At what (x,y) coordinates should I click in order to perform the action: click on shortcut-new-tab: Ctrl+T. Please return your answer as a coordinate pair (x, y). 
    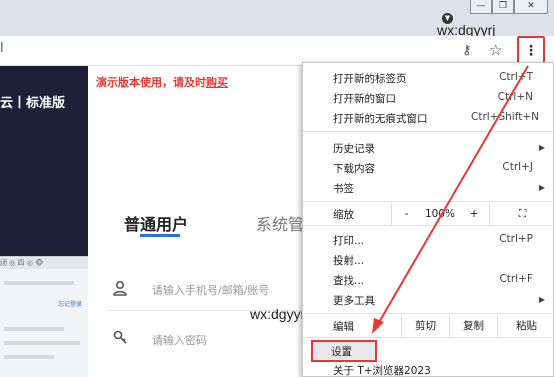
    Looking at the image, I should click on (516, 77).